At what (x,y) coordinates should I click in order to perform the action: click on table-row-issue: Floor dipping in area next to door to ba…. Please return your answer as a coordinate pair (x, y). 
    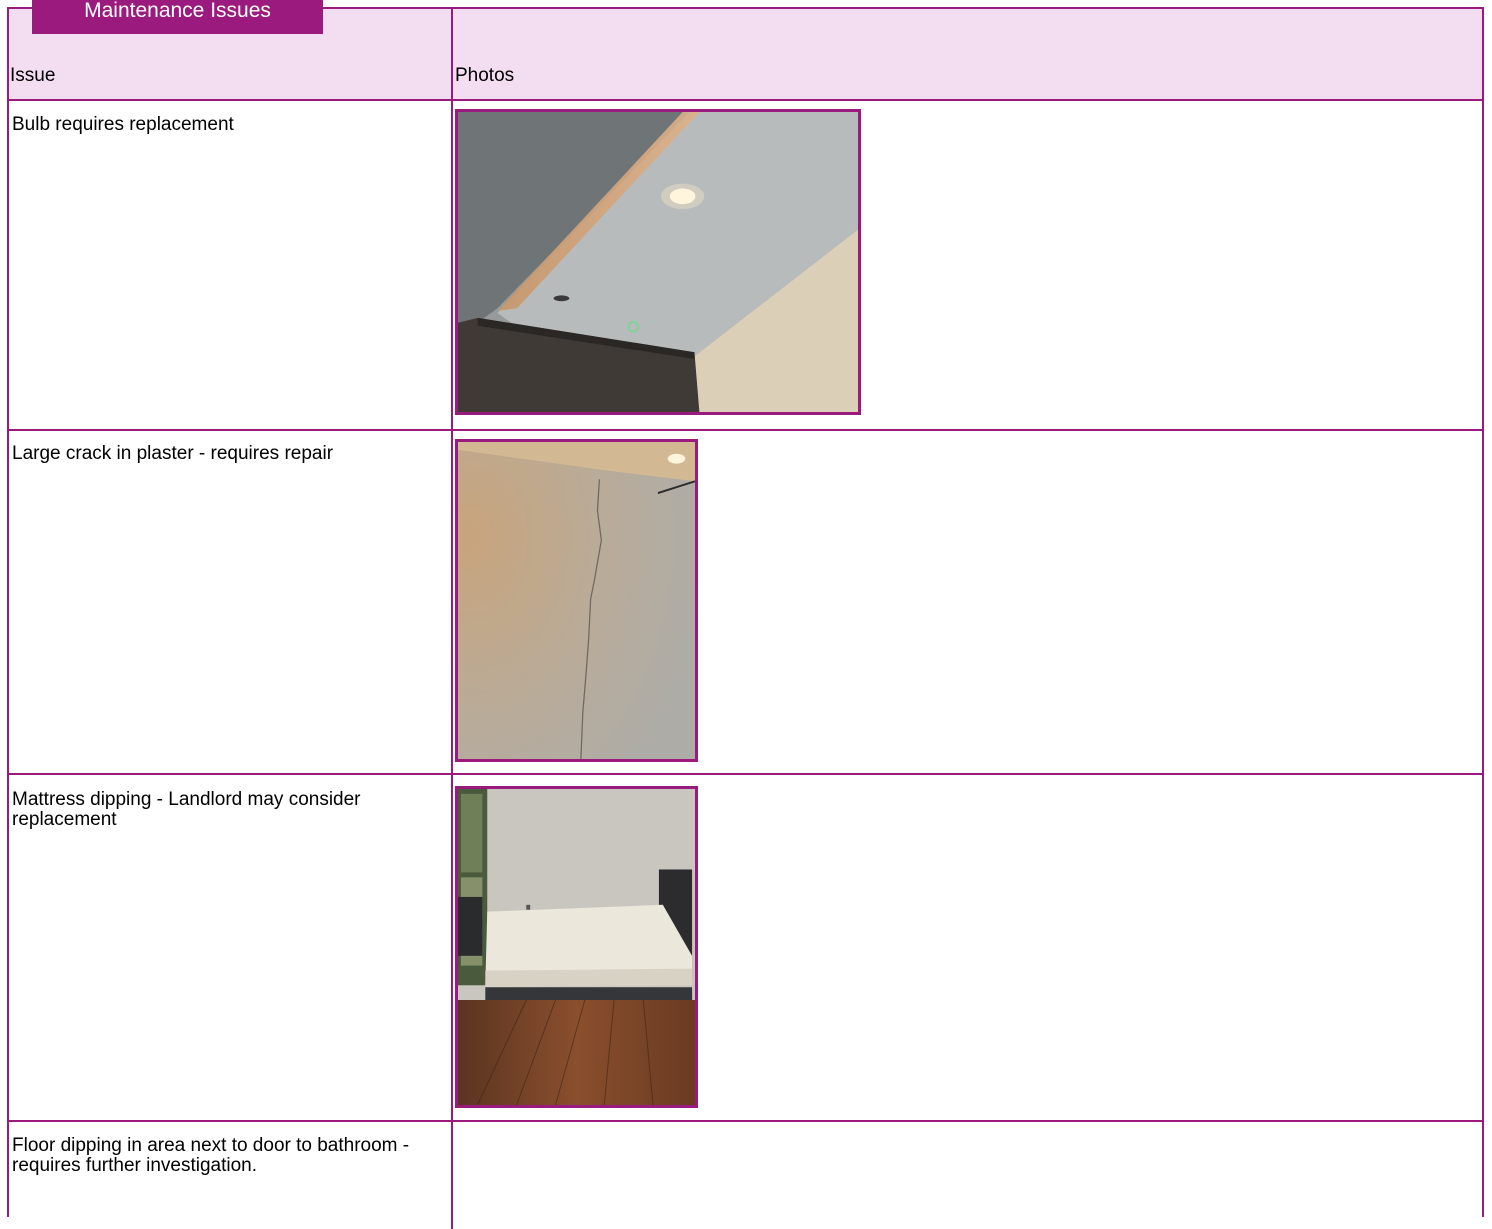
    Looking at the image, I should click on (211, 1155).